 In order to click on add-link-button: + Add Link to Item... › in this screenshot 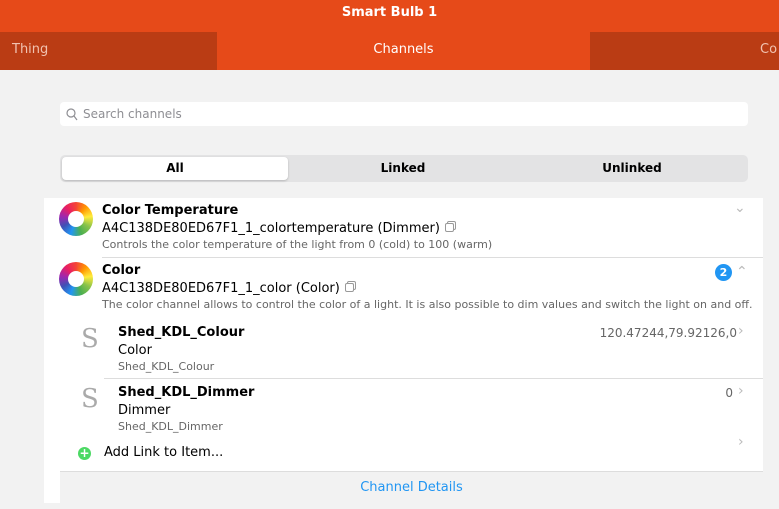, I will do `click(403, 452)`.